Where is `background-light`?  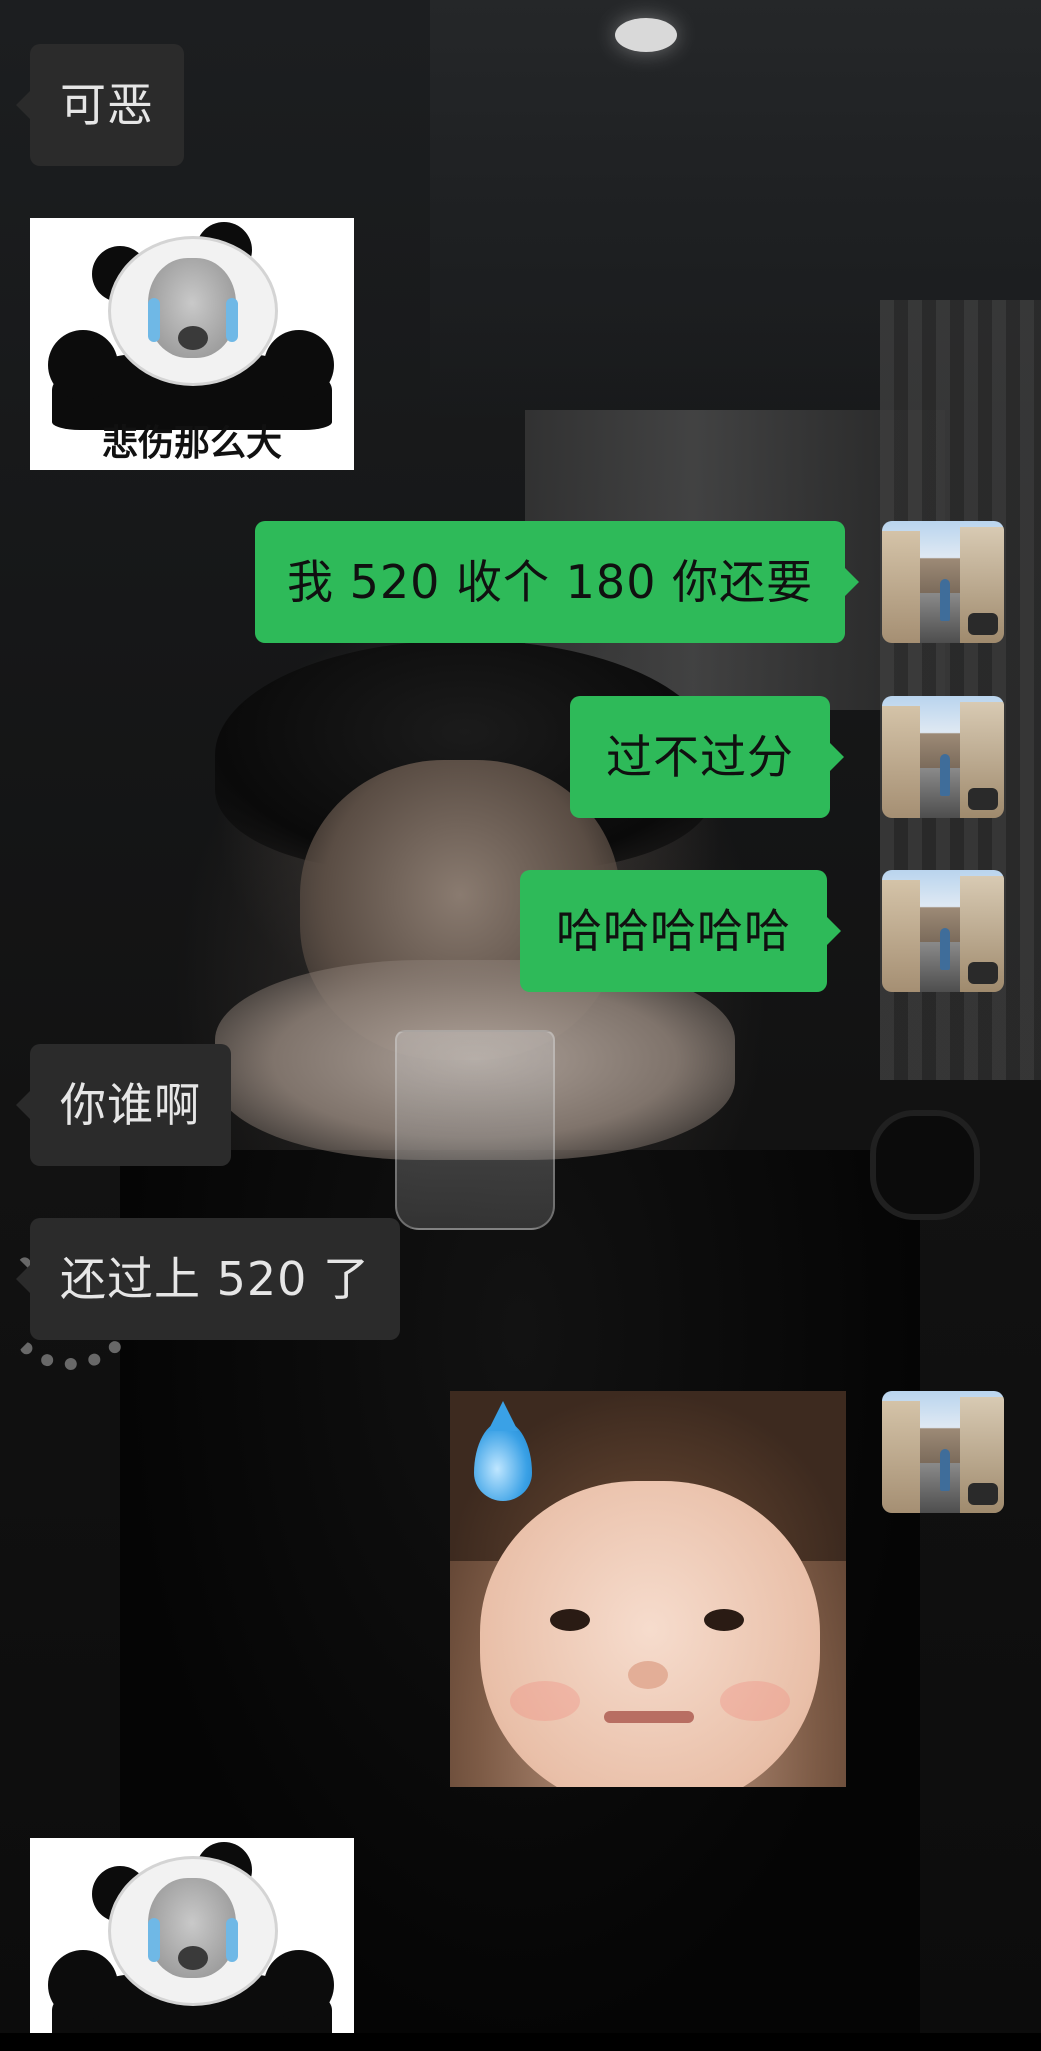 background-light is located at coordinates (646, 35).